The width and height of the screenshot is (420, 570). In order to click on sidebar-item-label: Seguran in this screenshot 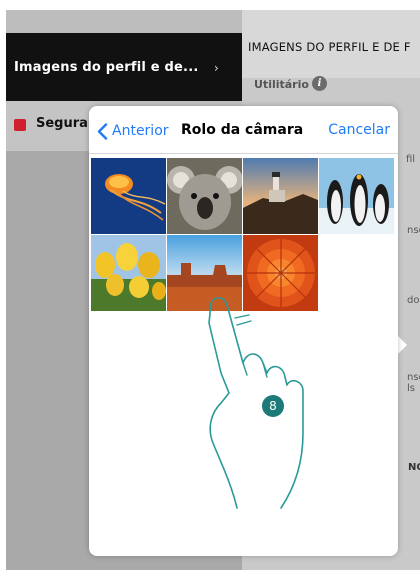, I will do `click(67, 123)`.